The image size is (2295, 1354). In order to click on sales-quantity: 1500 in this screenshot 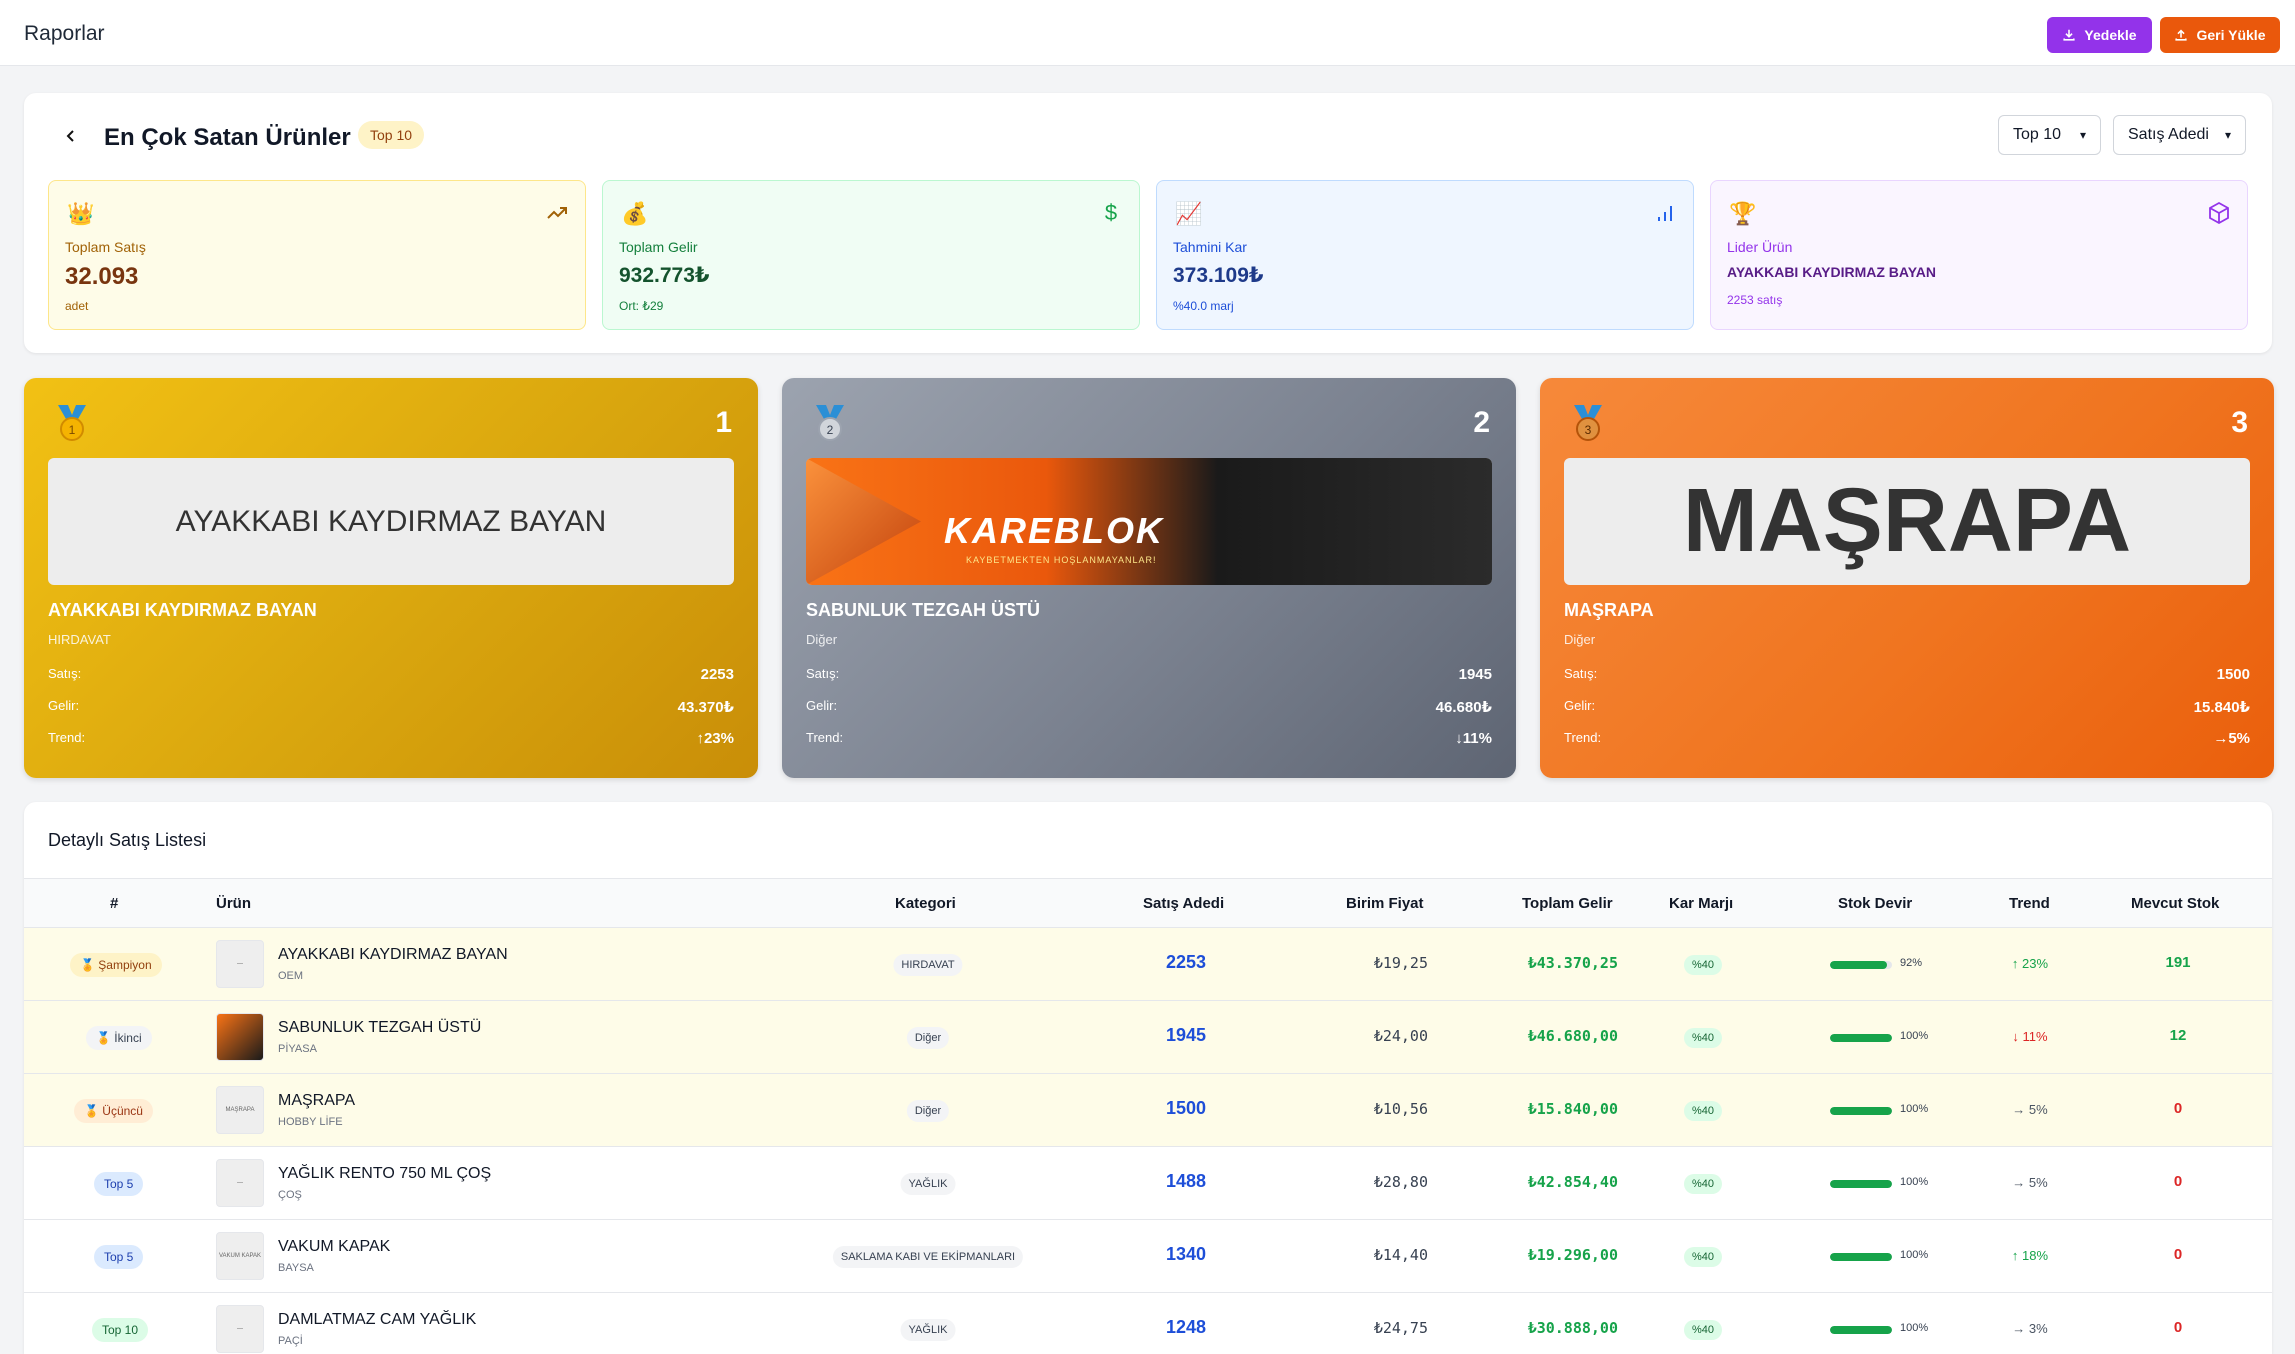, I will do `click(1186, 1108)`.